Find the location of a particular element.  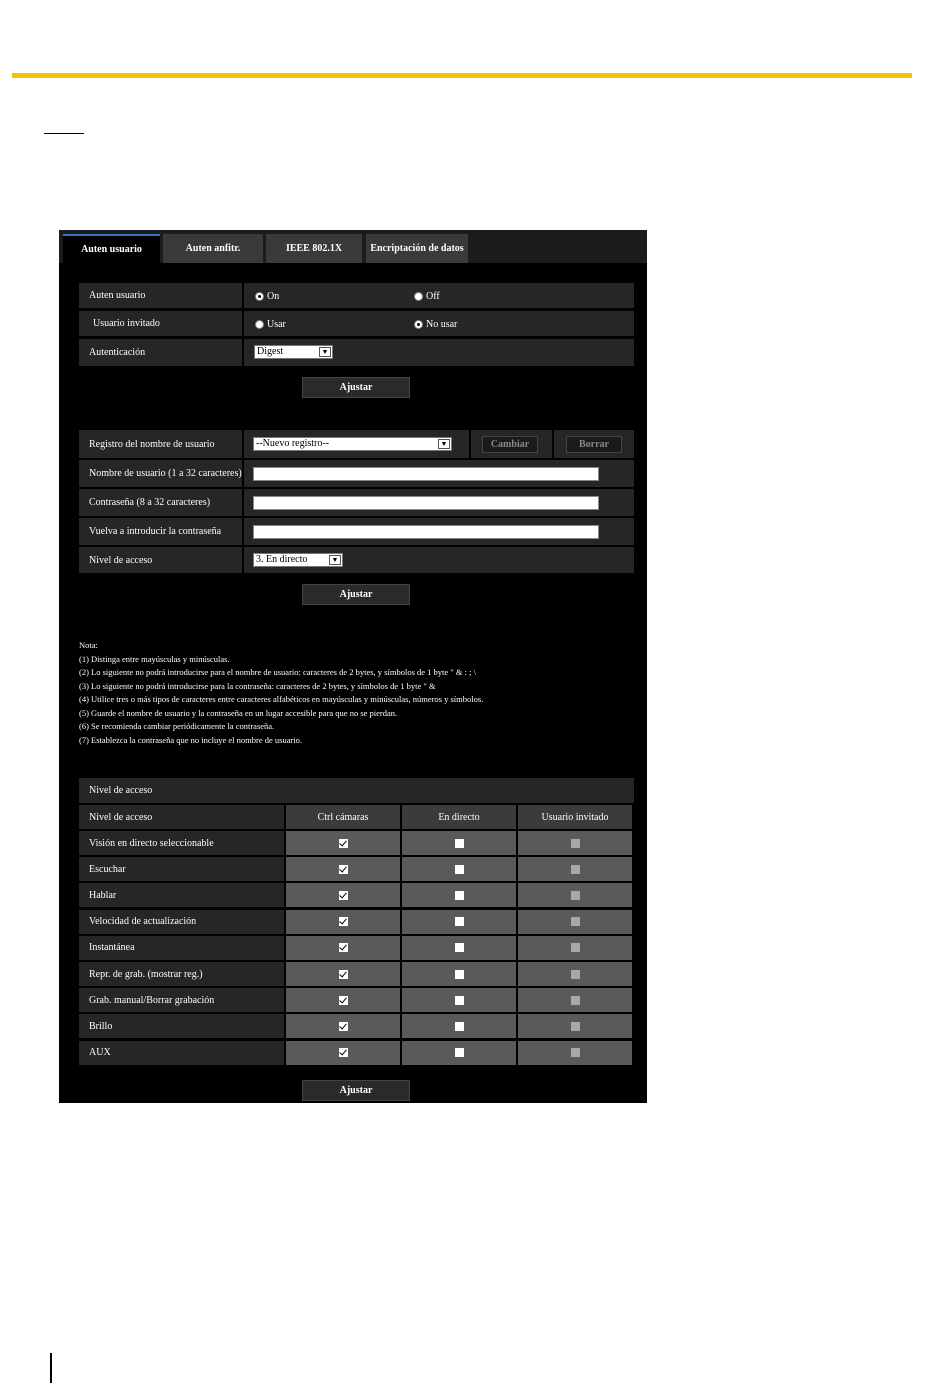

auth-set-button: Ajustar is located at coordinates (356, 387).